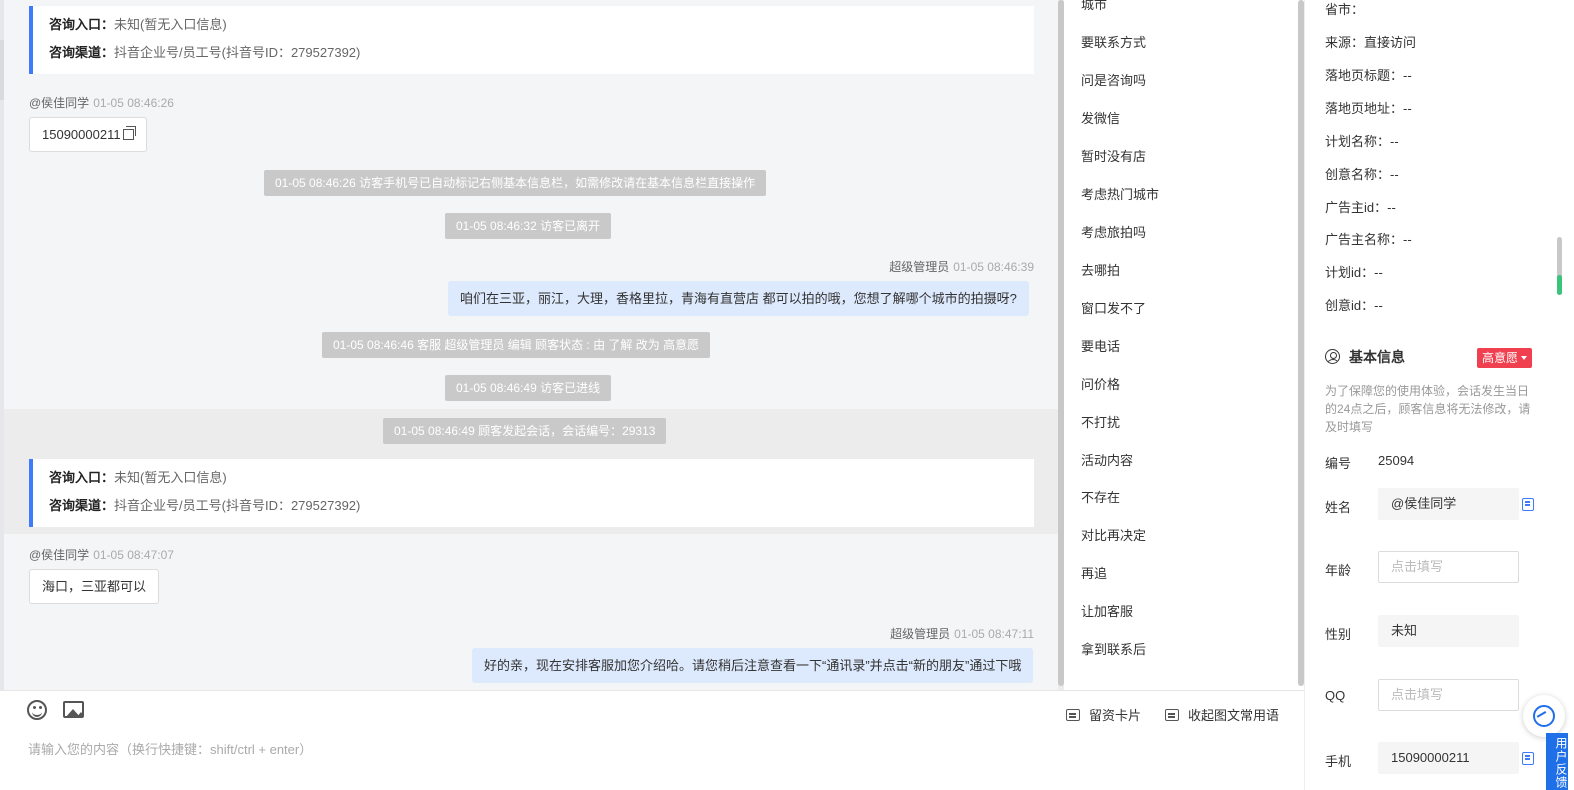  What do you see at coordinates (1335, 695) in the screenshot?
I see `qq-label: QQ` at bounding box center [1335, 695].